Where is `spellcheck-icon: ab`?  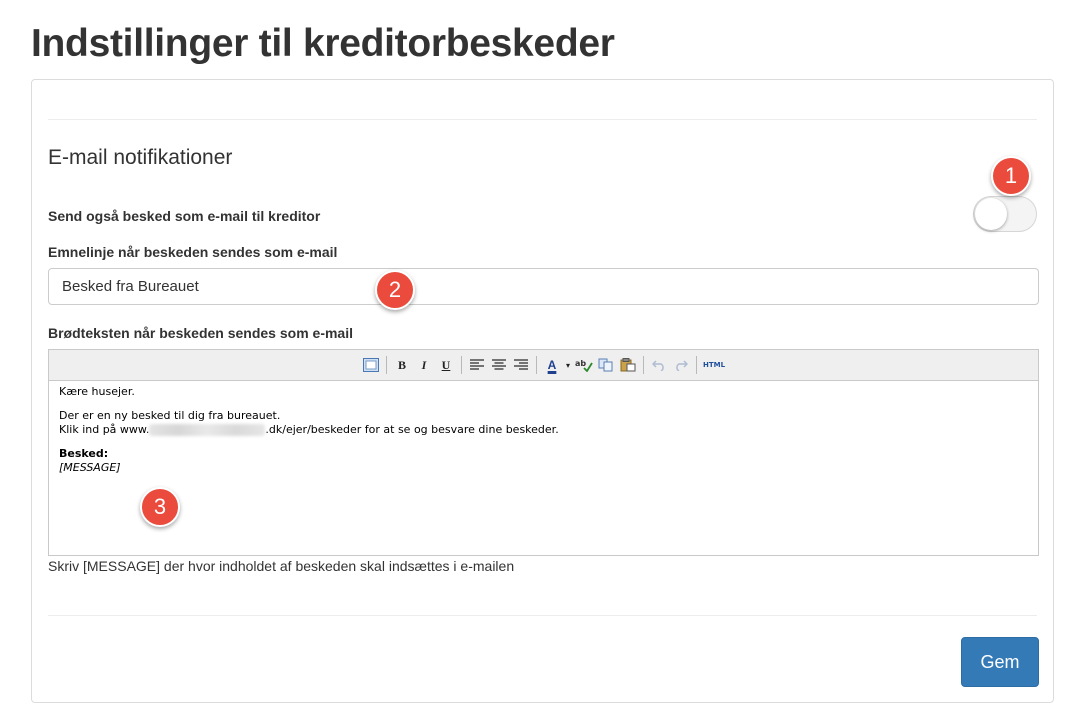
spellcheck-icon: ab is located at coordinates (584, 365).